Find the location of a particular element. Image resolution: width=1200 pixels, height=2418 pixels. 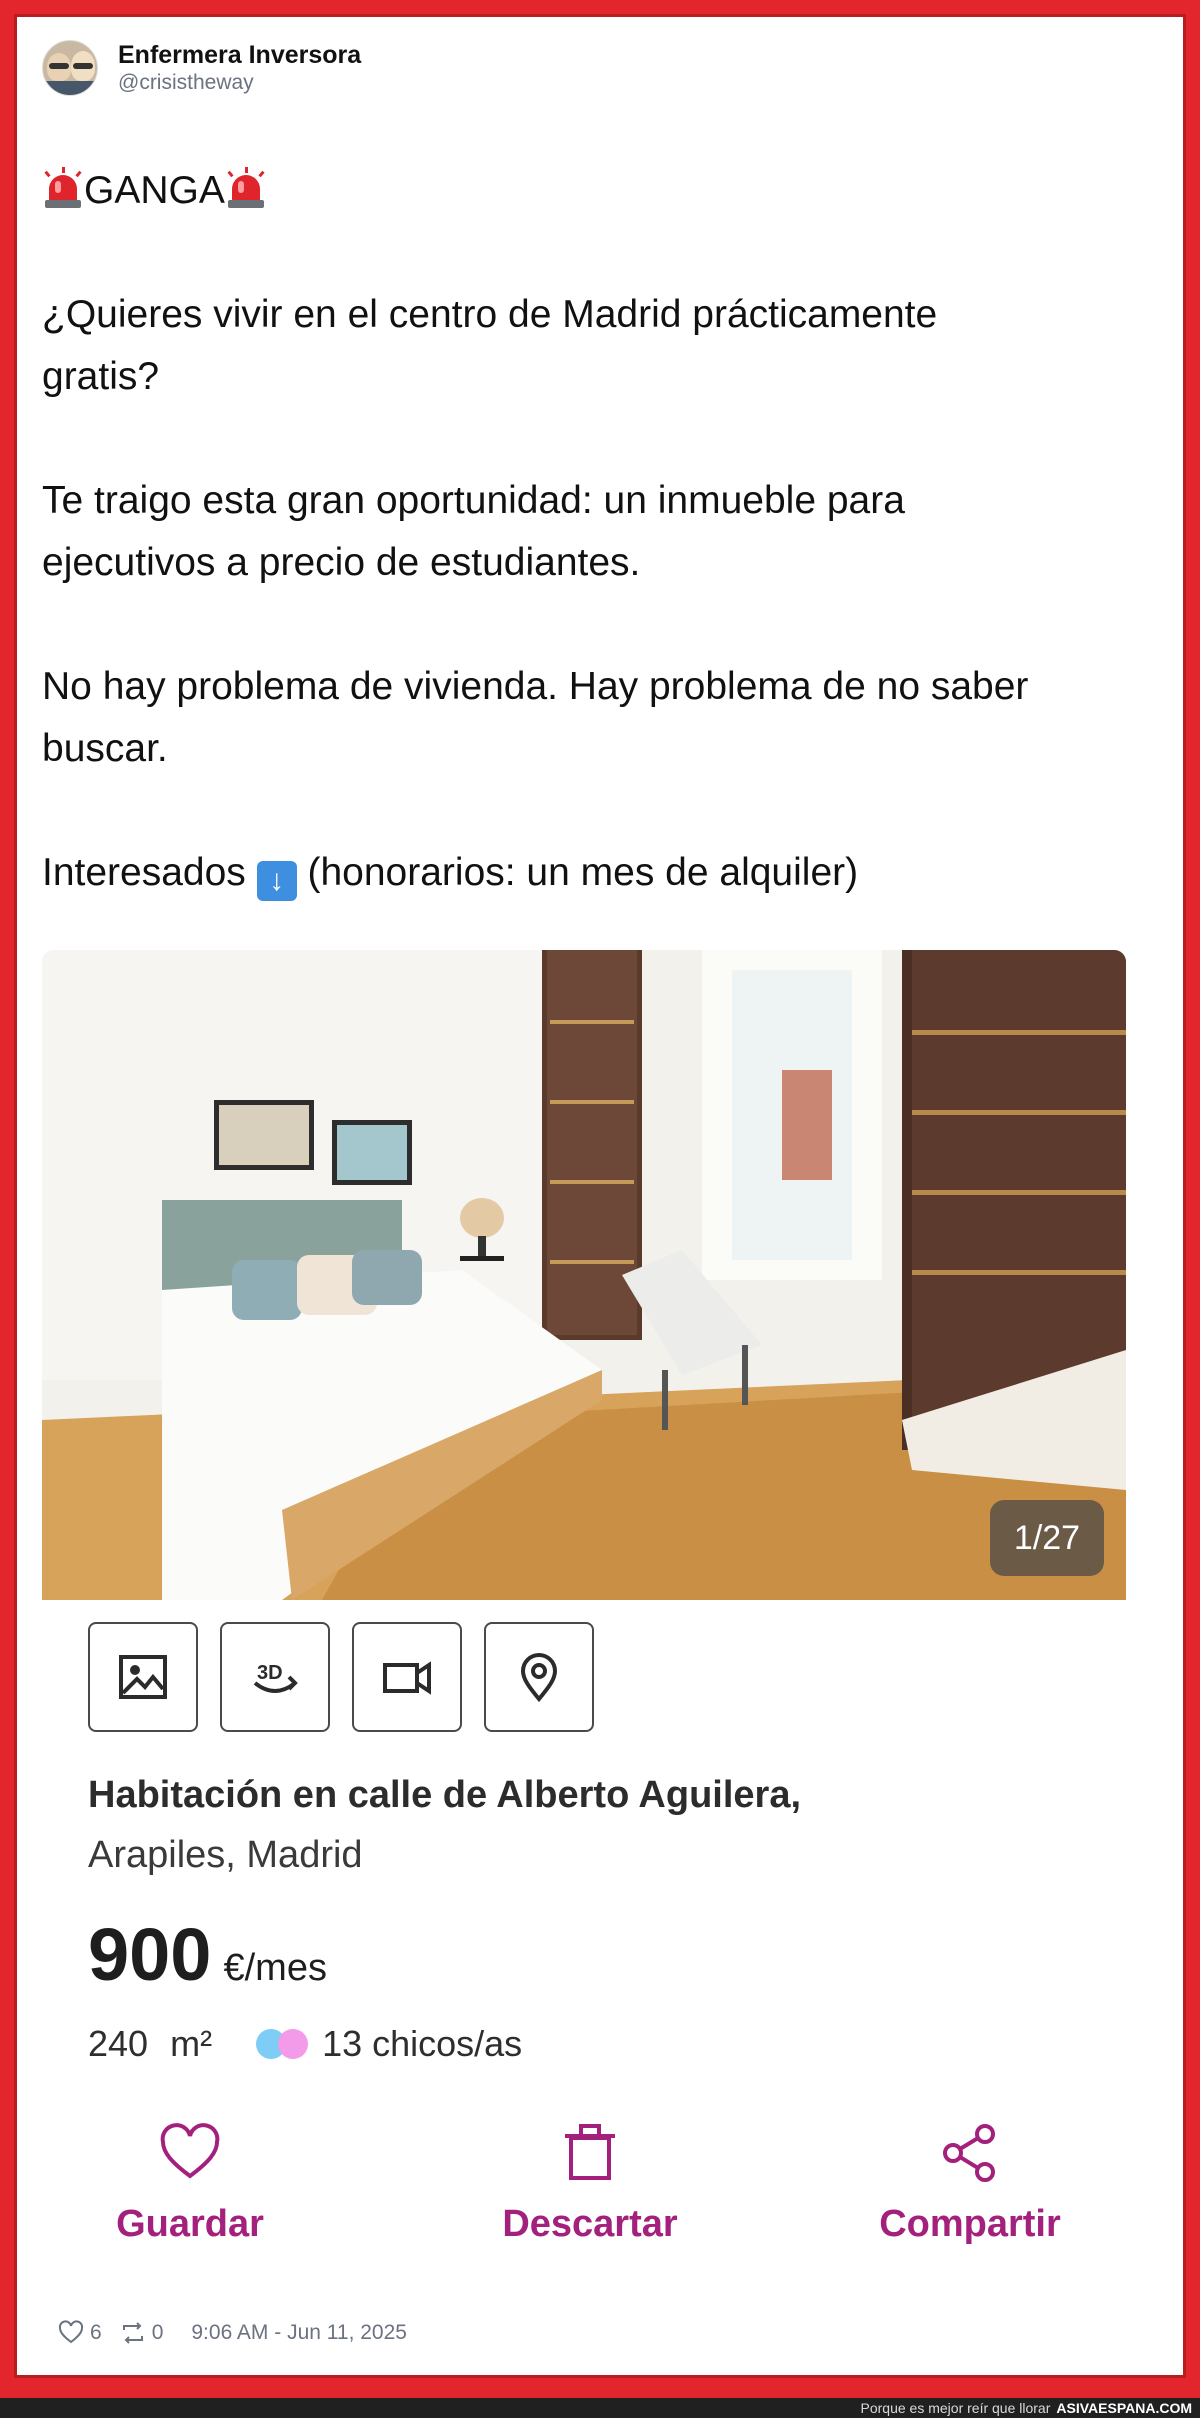

save-label: Guardar is located at coordinates (190, 2224).